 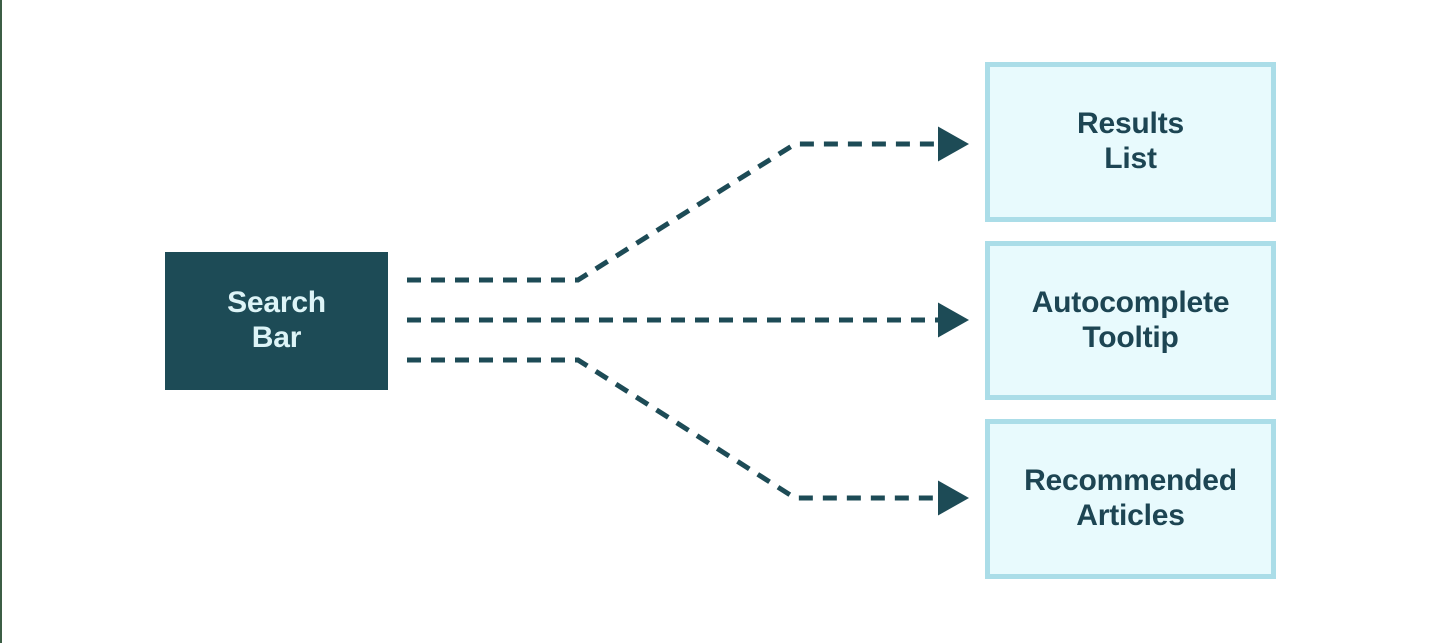 I want to click on node-results-list: Results List, so click(x=1130, y=142).